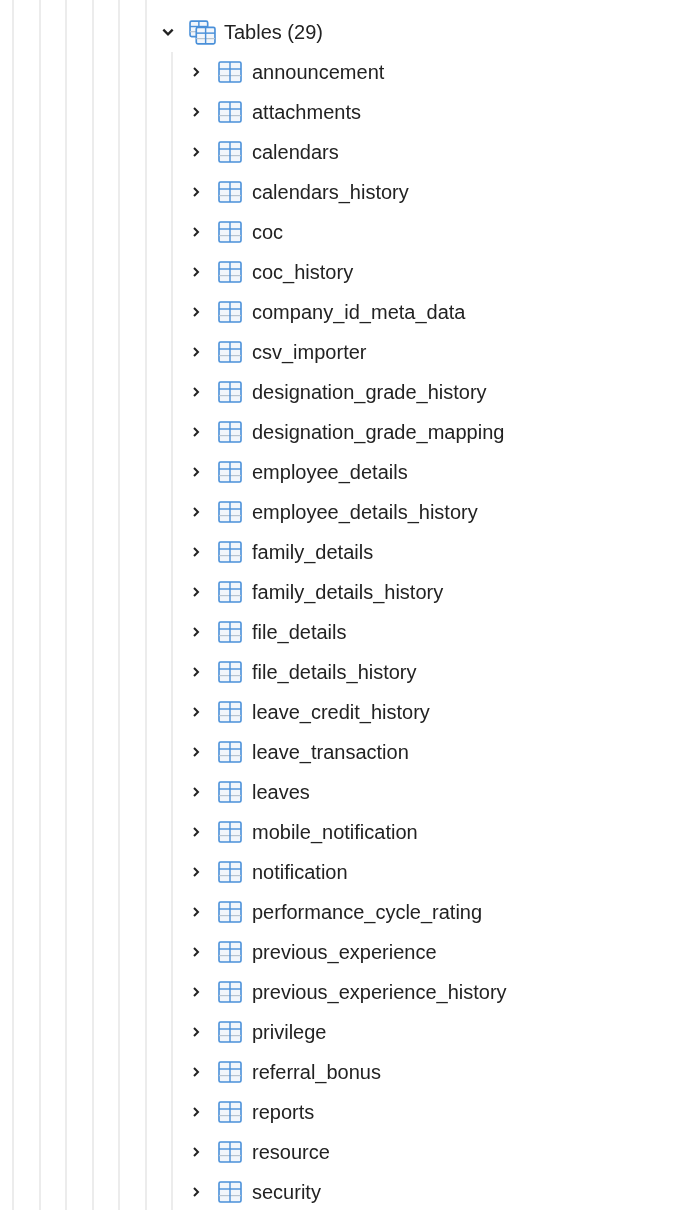  Describe the element at coordinates (344, 952) in the screenshot. I see `tree-item-label: previous_experience` at that location.